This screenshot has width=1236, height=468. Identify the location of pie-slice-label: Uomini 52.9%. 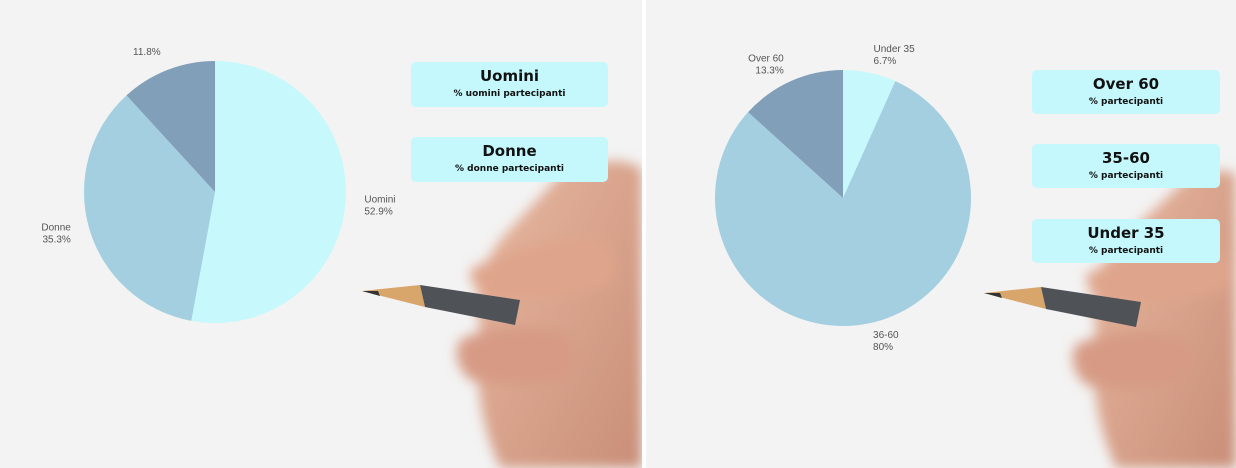
(379, 206).